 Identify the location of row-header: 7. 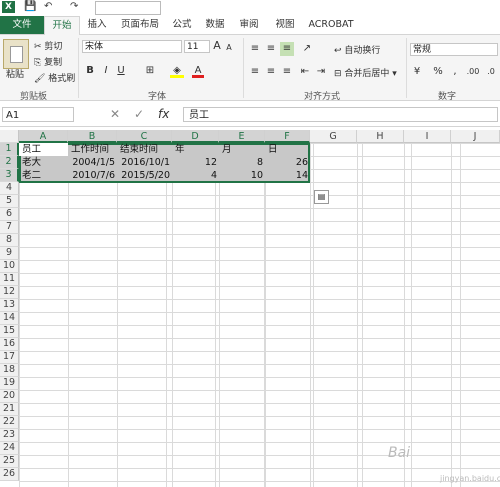
(9, 227).